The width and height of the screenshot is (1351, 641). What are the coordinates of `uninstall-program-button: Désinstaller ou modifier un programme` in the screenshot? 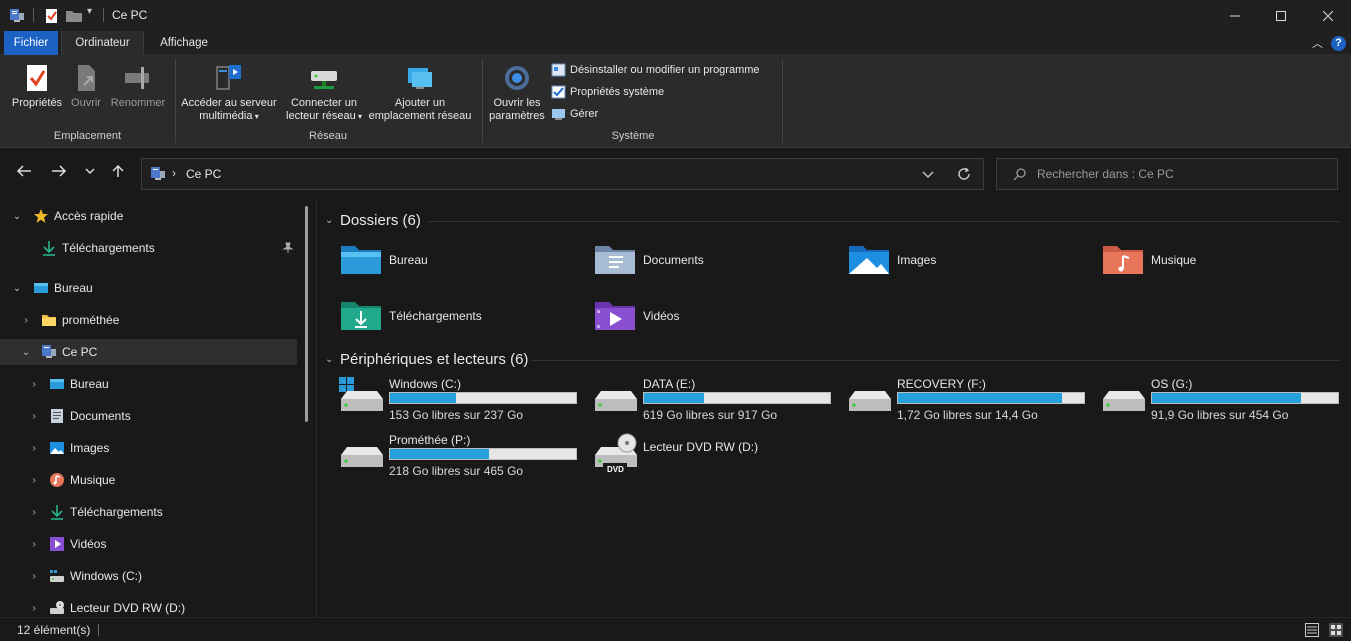 It's located at (655, 70).